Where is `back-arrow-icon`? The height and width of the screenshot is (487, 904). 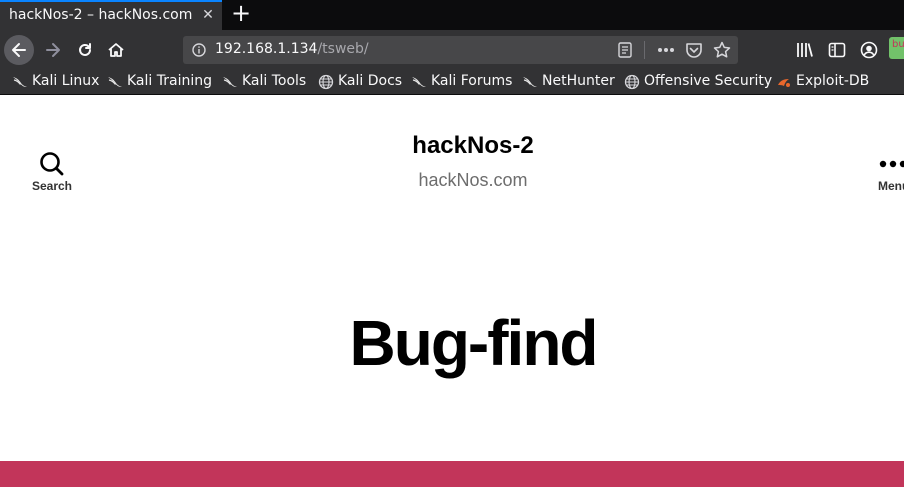 back-arrow-icon is located at coordinates (19, 50).